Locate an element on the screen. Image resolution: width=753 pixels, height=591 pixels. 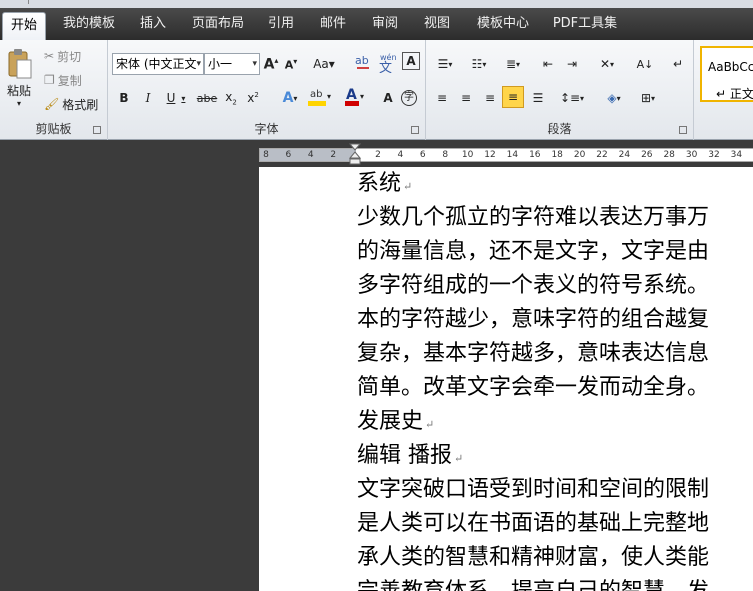
align-left-icon: ≡ is located at coordinates (442, 98).